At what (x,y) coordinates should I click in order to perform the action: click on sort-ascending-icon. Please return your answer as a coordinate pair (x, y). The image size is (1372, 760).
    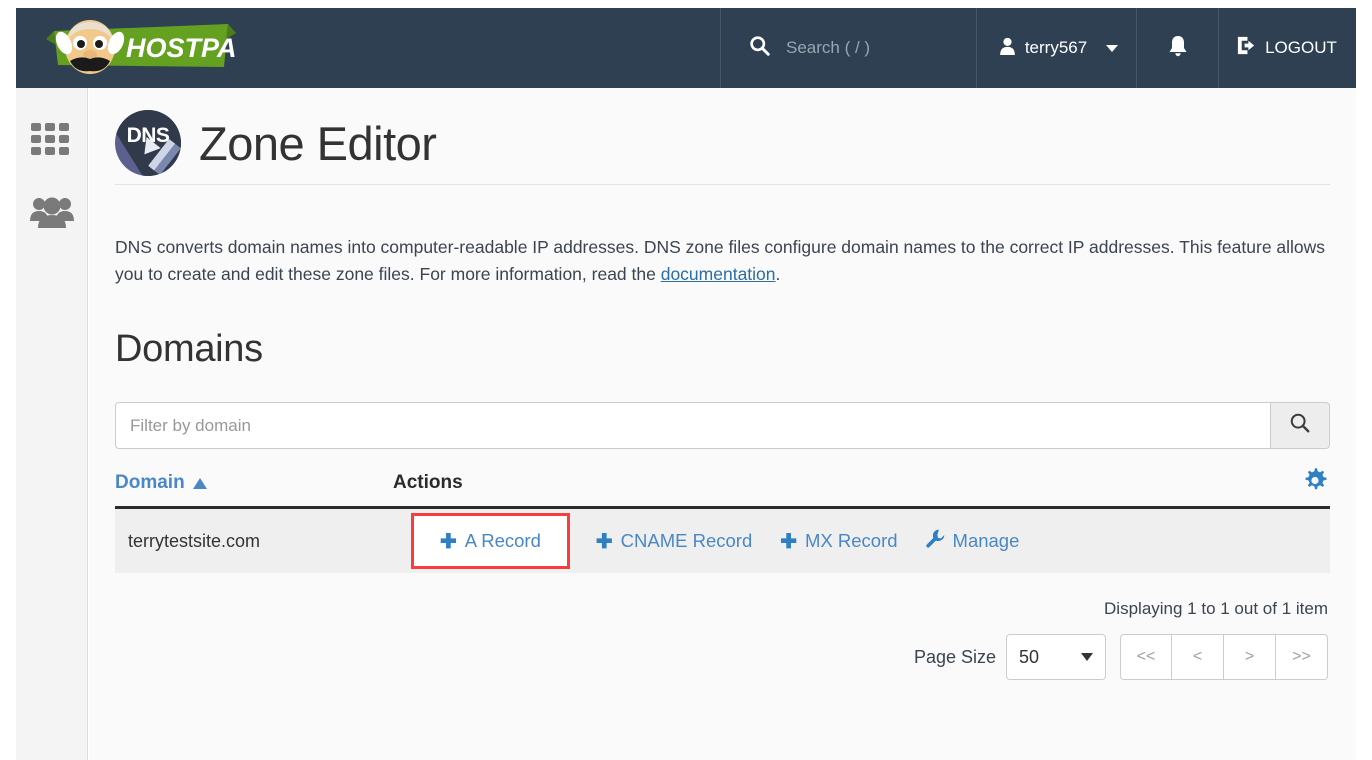
    Looking at the image, I should click on (199, 483).